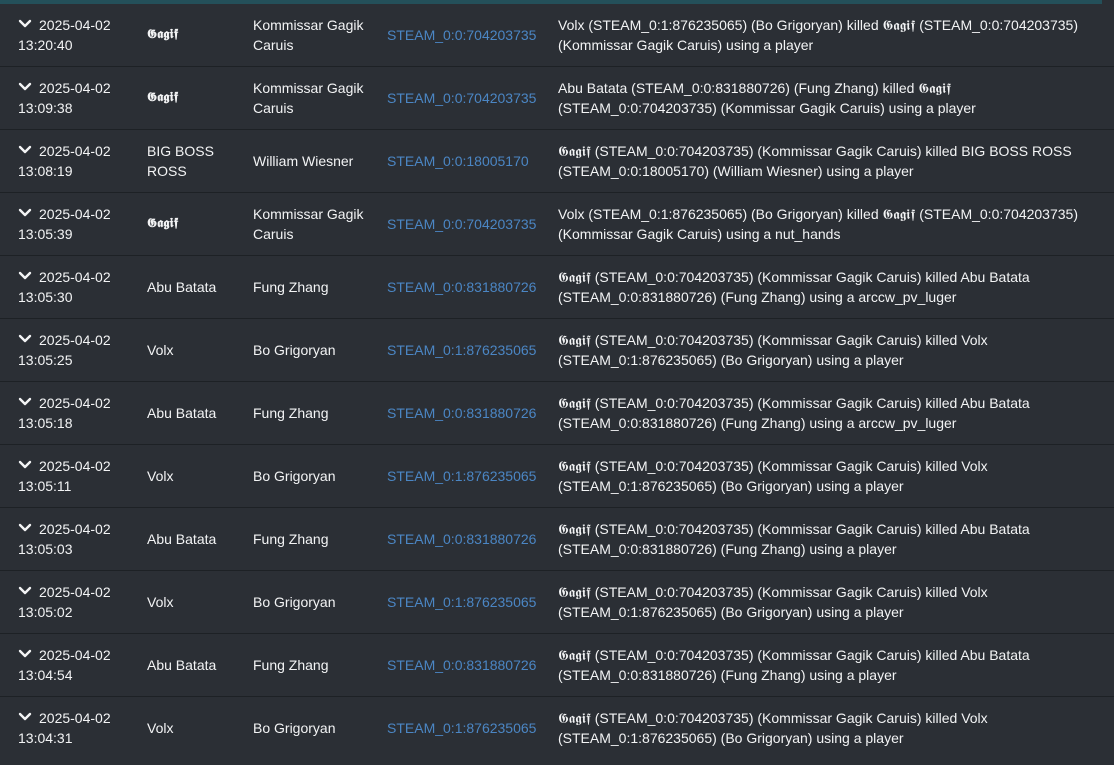 This screenshot has height=765, width=1114. What do you see at coordinates (160, 350) in the screenshot?
I see `player-name: Volx` at bounding box center [160, 350].